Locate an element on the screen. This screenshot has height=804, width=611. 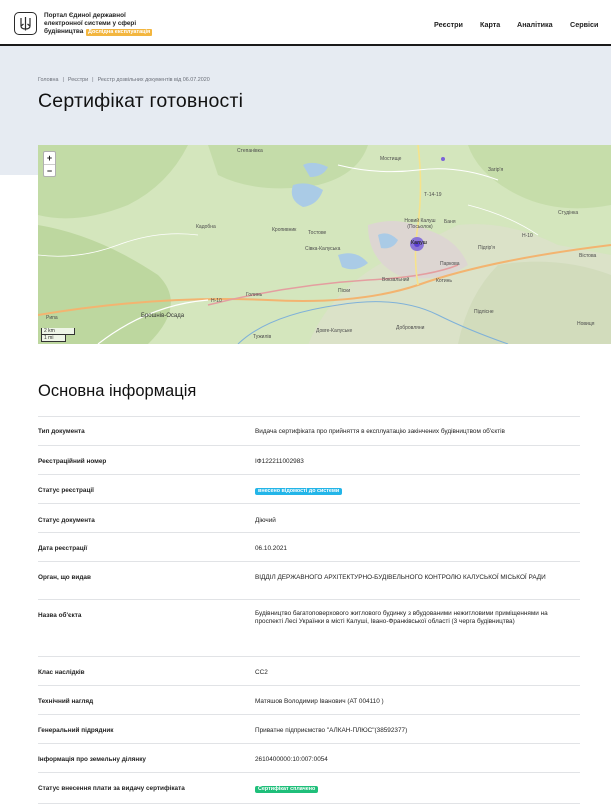
breadcrumb-registries: Реєстри is located at coordinates (78, 80).